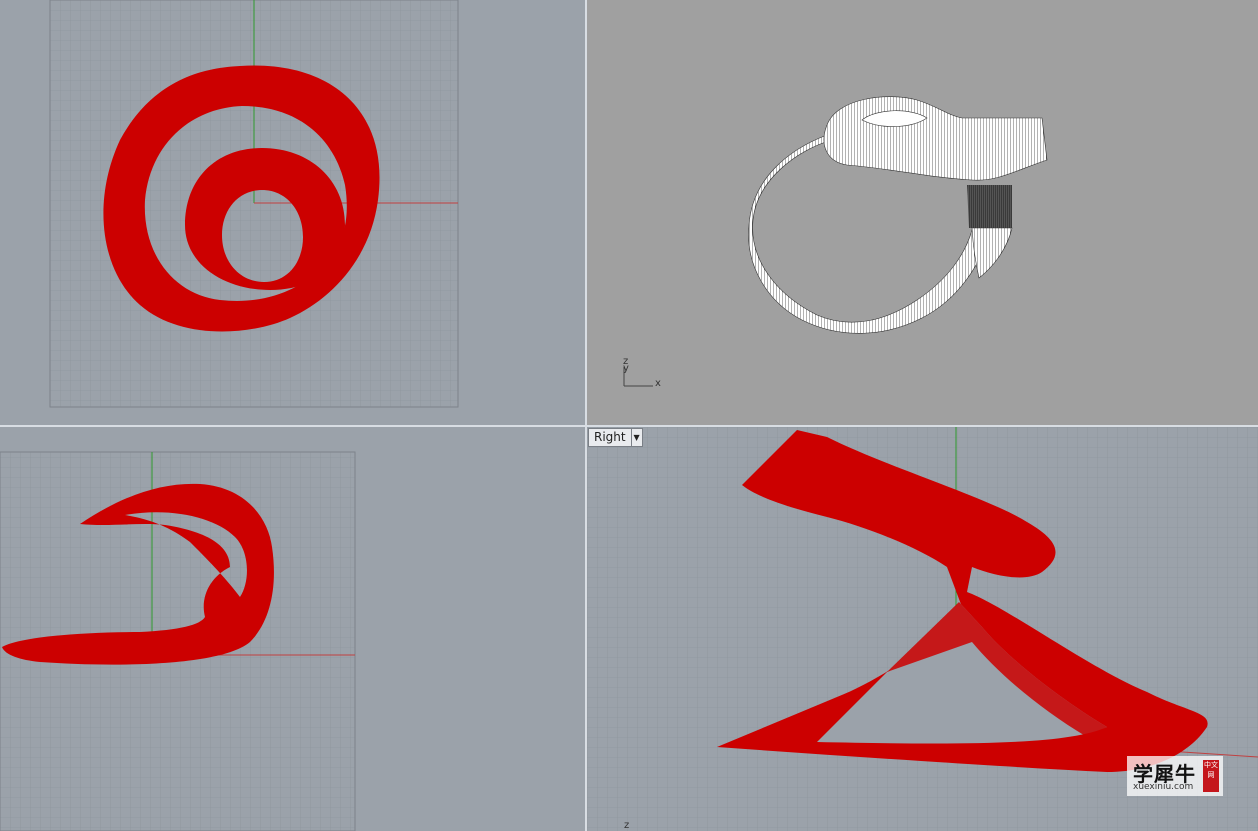  Describe the element at coordinates (658, 383) in the screenshot. I see `axis-x-label: x` at that location.